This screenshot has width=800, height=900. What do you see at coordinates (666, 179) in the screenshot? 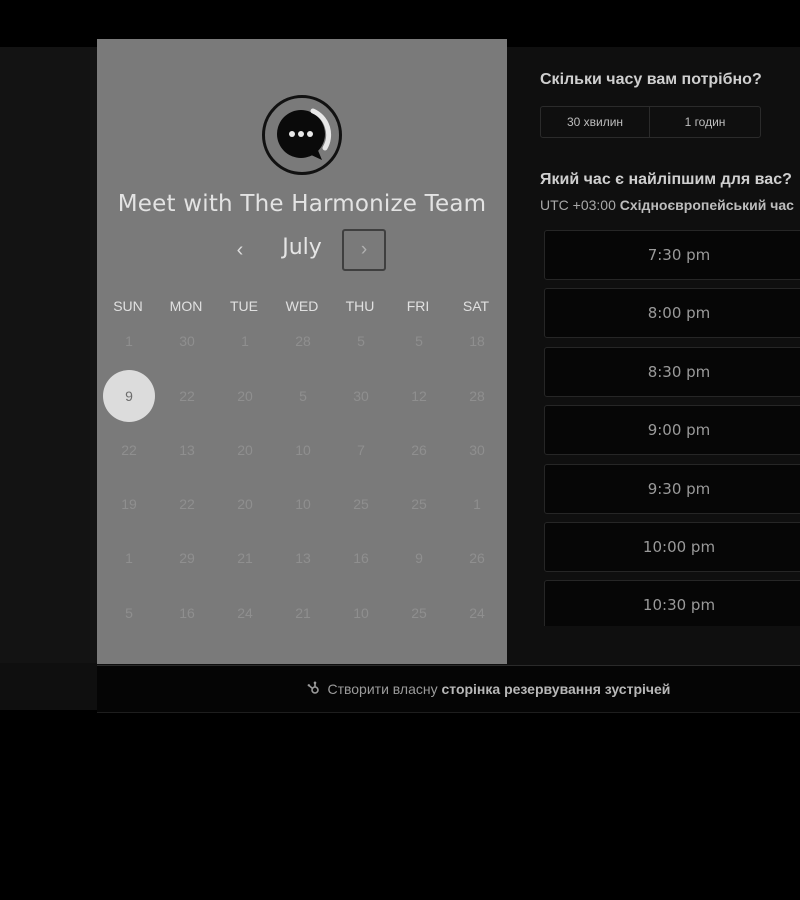
I see `time-heading: Який час є найліпшим для вас?` at bounding box center [666, 179].